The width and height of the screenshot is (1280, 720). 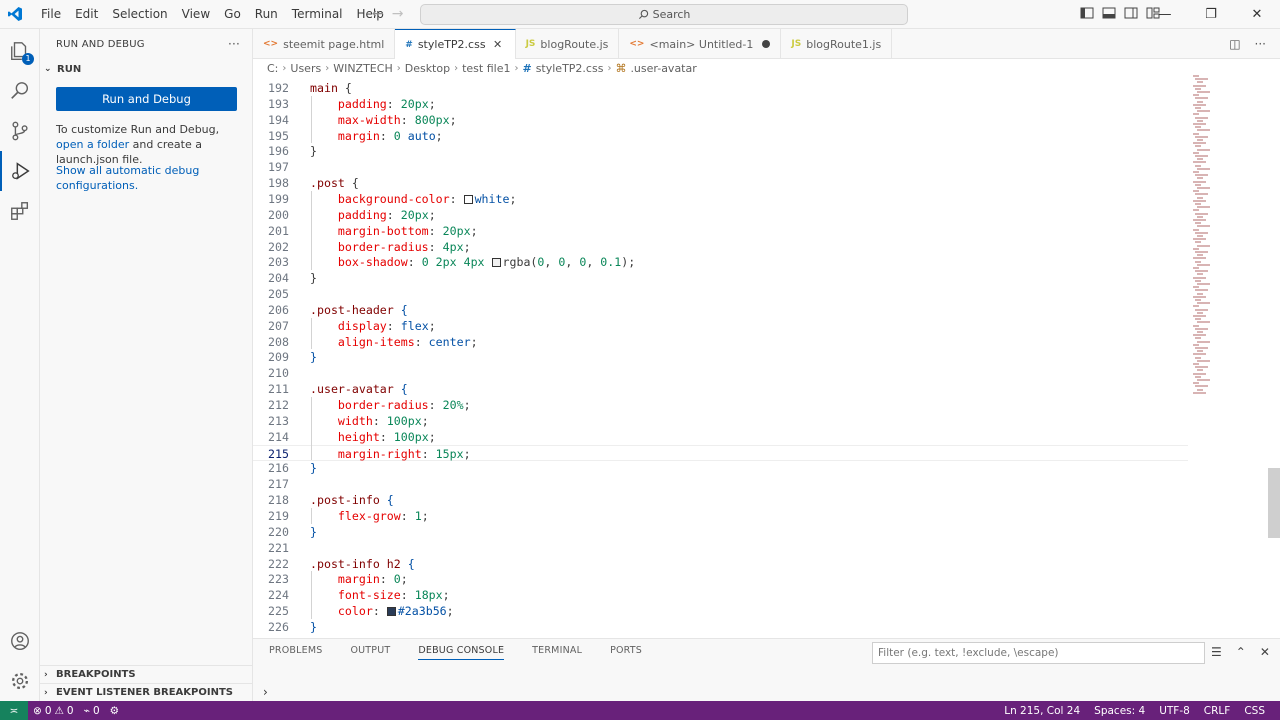 I want to click on encoding-status: UTF-8, so click(x=1174, y=711).